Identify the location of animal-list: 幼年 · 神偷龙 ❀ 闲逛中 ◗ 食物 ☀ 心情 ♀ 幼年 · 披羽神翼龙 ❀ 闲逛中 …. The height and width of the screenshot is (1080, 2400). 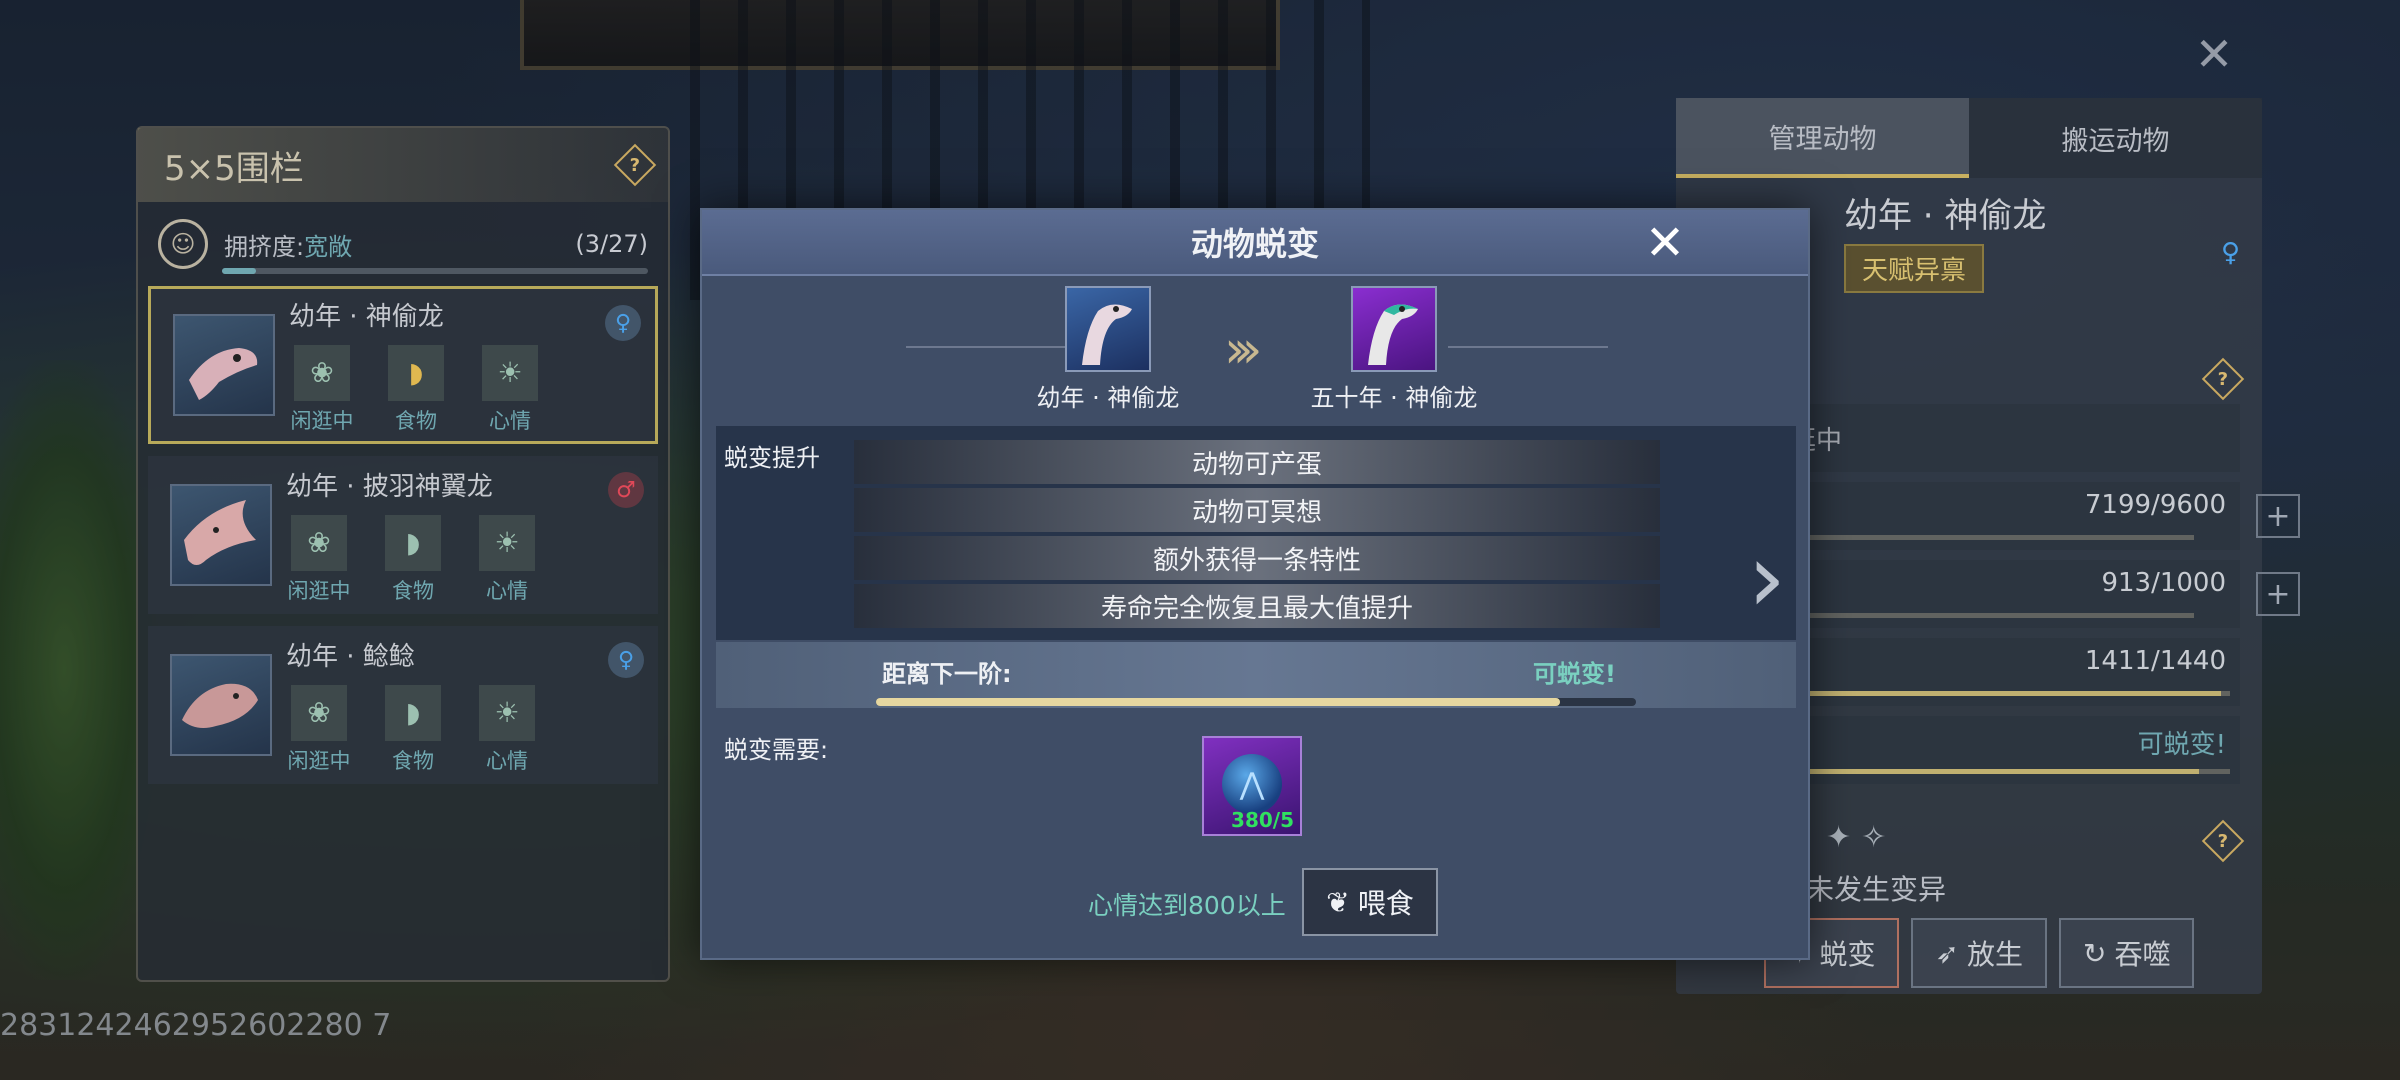
(403, 535).